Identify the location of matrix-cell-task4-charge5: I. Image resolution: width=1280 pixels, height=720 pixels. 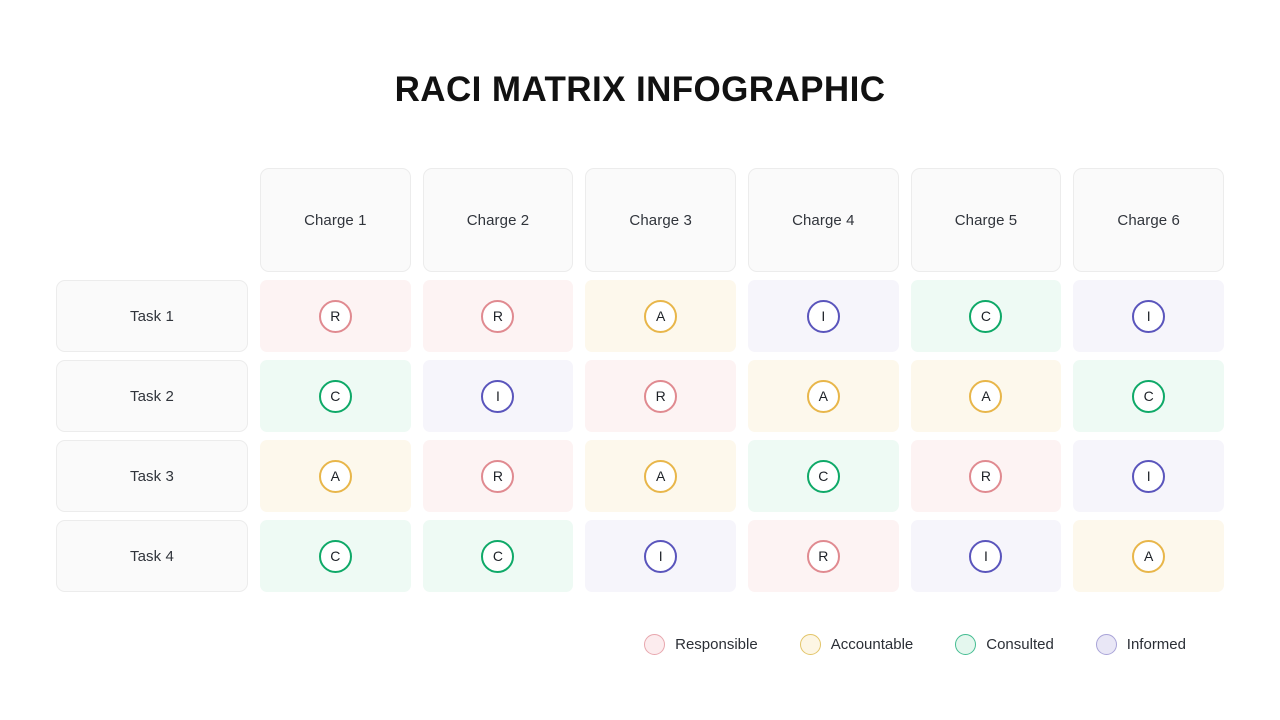
(986, 556).